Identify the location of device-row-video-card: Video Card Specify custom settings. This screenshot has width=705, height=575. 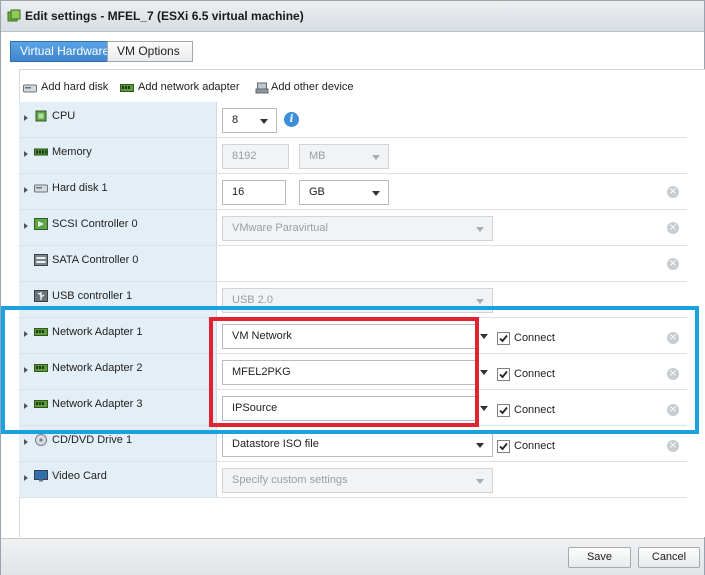
(353, 480).